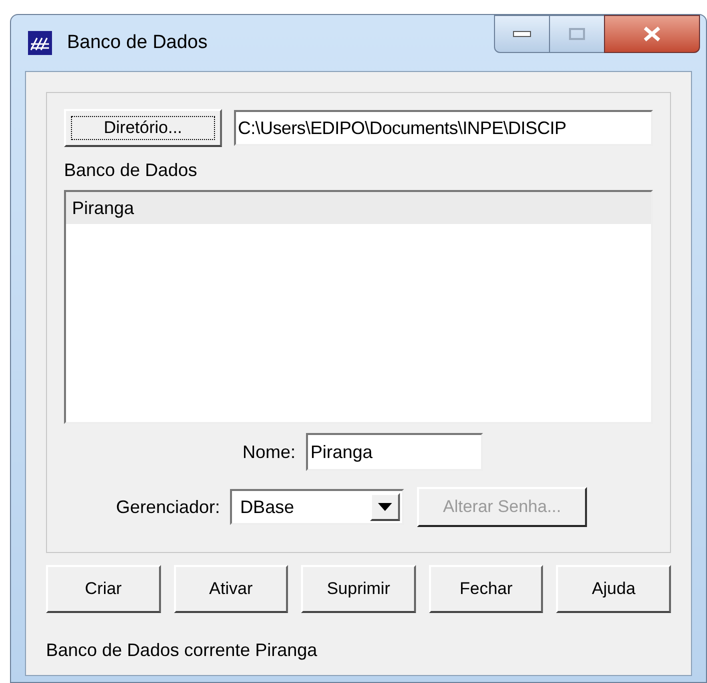 This screenshot has height=683, width=707. What do you see at coordinates (613, 589) in the screenshot?
I see `dialog-button: Ajuda` at bounding box center [613, 589].